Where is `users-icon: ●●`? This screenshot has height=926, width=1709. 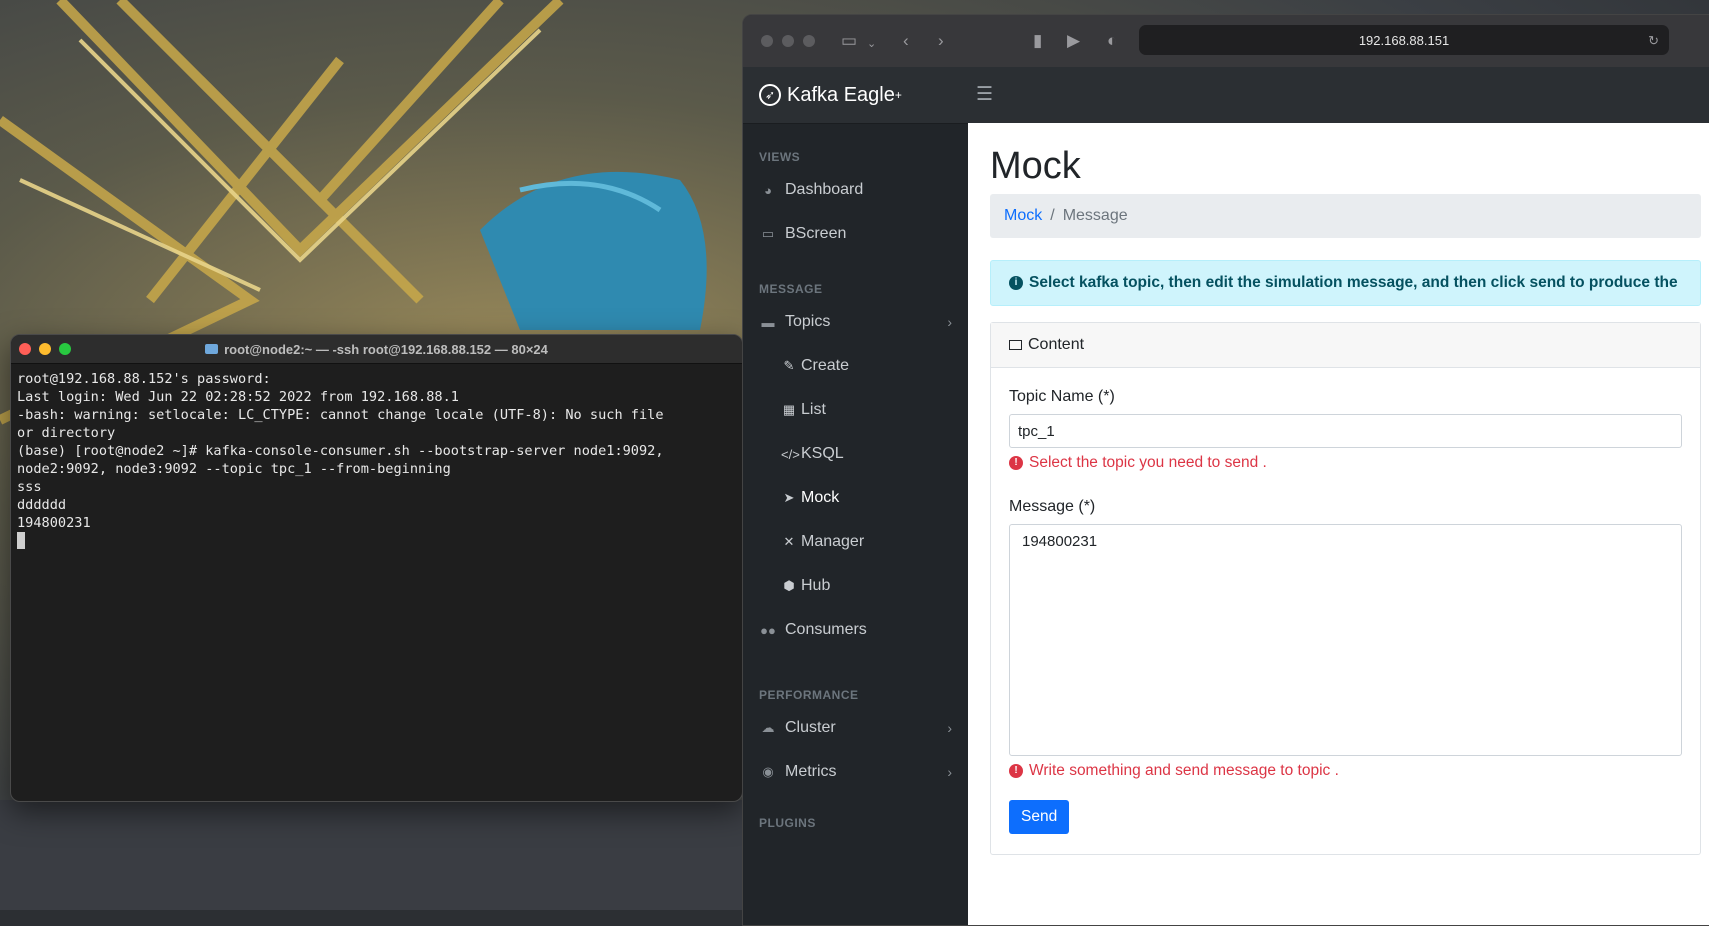
users-icon: ●● is located at coordinates (768, 630).